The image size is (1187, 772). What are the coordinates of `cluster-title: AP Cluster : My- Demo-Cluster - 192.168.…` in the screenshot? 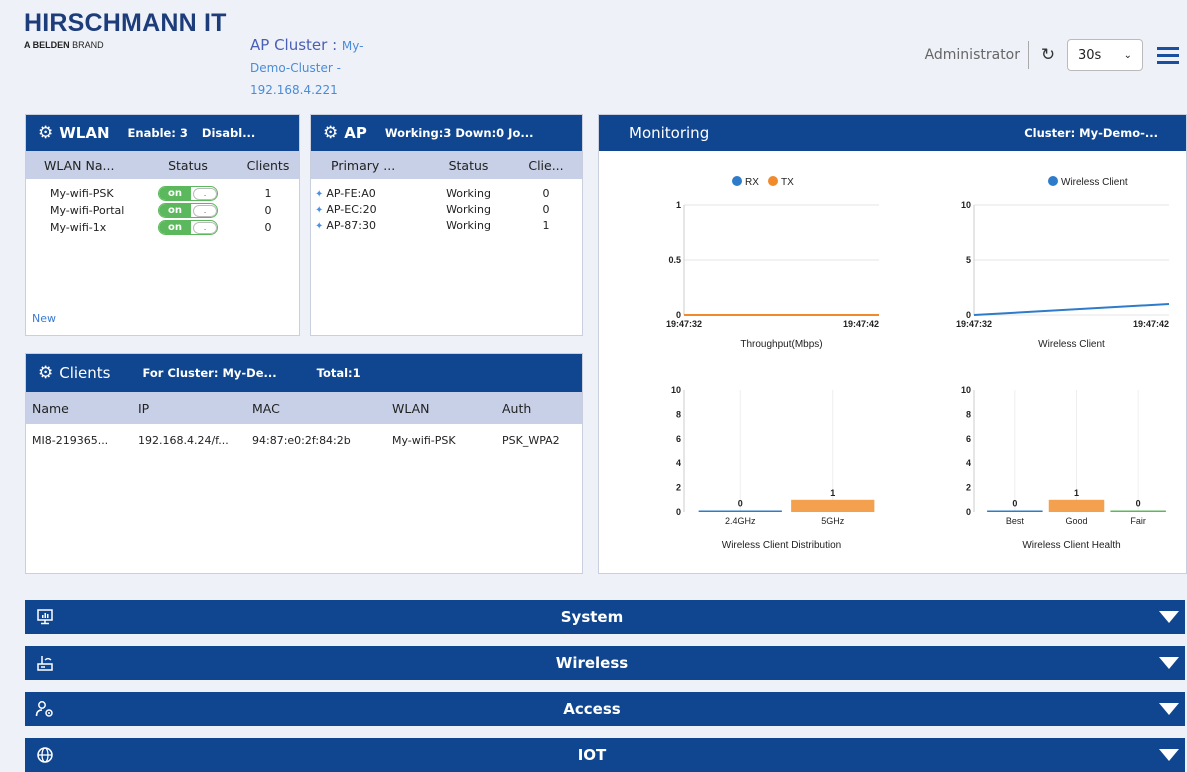 It's located at (307, 67).